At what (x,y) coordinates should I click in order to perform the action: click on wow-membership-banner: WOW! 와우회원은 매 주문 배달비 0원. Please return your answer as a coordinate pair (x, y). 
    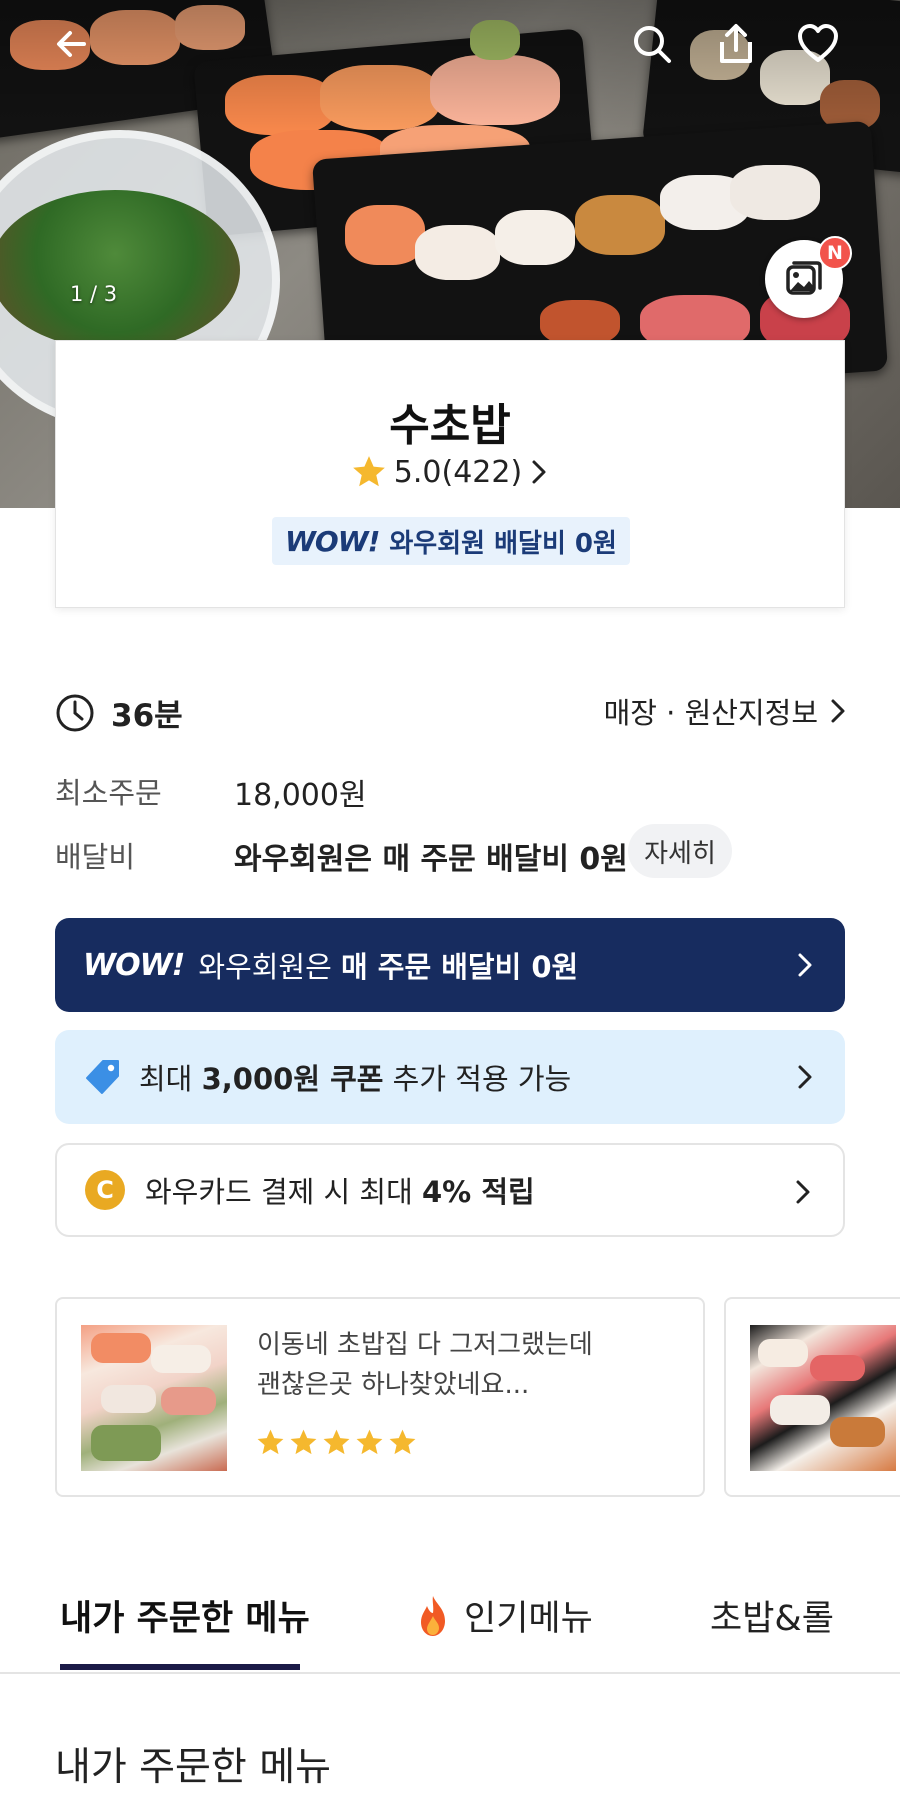
    Looking at the image, I should click on (450, 965).